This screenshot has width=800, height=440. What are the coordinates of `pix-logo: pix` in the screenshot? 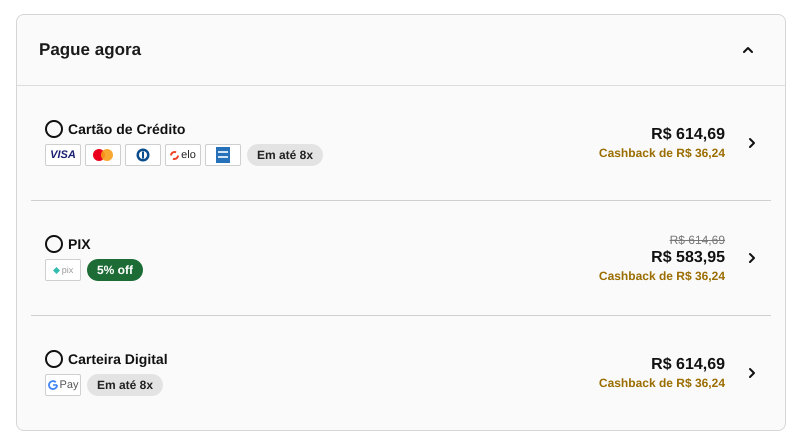 It's located at (63, 270).